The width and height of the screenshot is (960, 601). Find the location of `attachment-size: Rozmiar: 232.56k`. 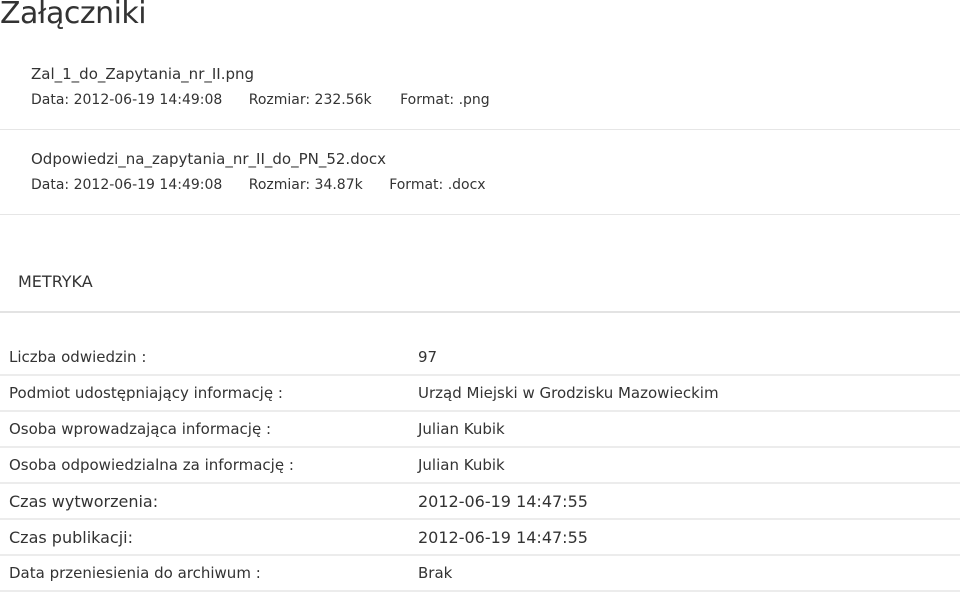

attachment-size: Rozmiar: 232.56k is located at coordinates (310, 100).